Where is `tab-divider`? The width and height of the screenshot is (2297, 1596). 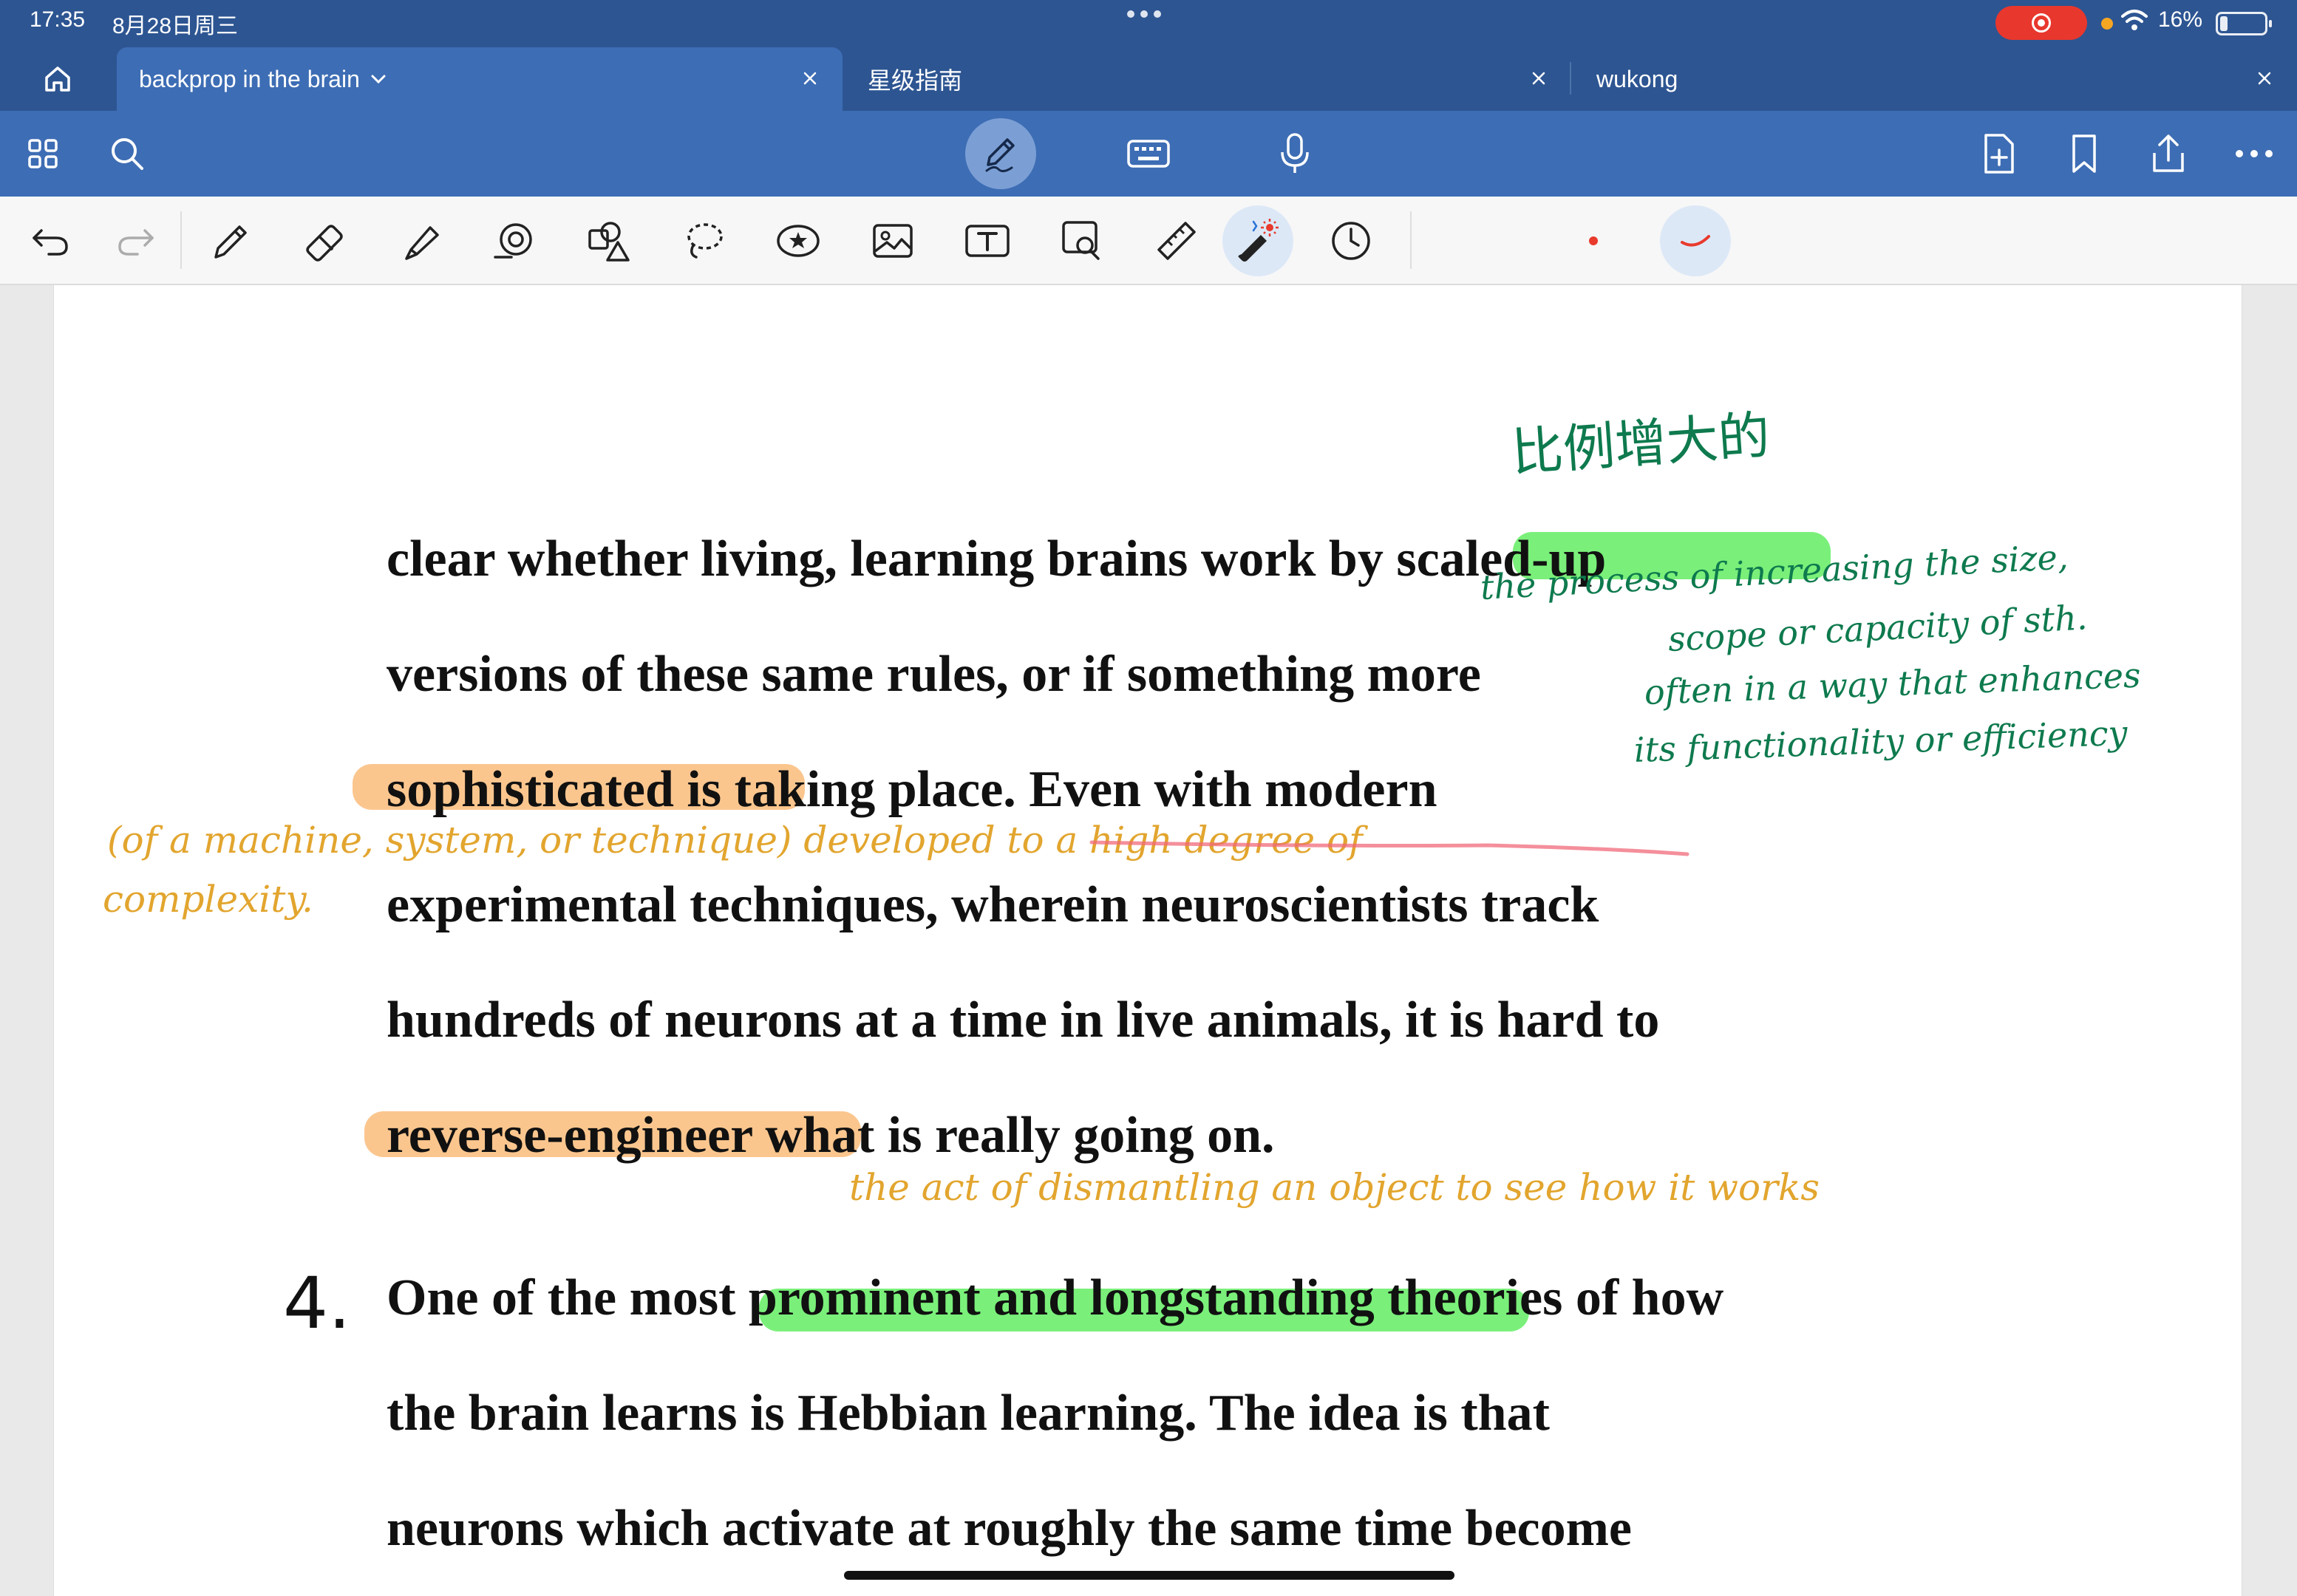 tab-divider is located at coordinates (1570, 78).